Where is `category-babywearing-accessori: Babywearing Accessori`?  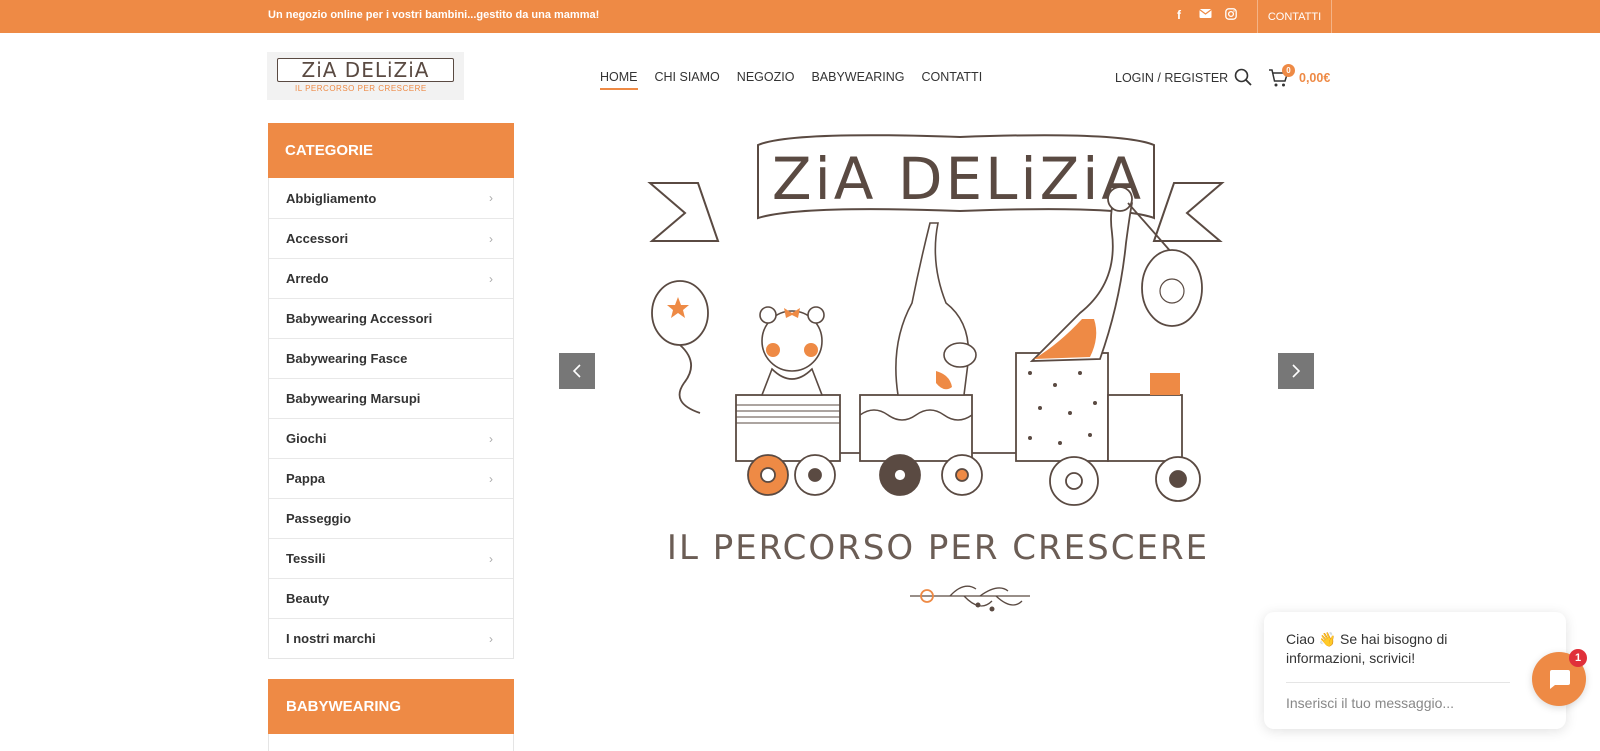 category-babywearing-accessori: Babywearing Accessori is located at coordinates (391, 318).